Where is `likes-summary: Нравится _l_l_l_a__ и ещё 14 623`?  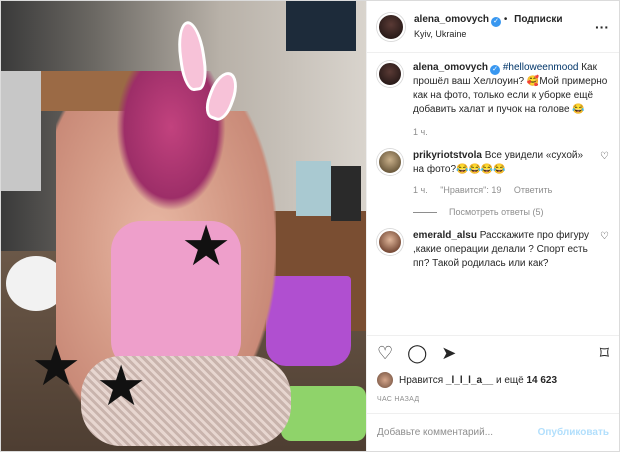
likes-summary: Нравится _l_l_l_a__ и ещё 14 623 is located at coordinates (493, 380).